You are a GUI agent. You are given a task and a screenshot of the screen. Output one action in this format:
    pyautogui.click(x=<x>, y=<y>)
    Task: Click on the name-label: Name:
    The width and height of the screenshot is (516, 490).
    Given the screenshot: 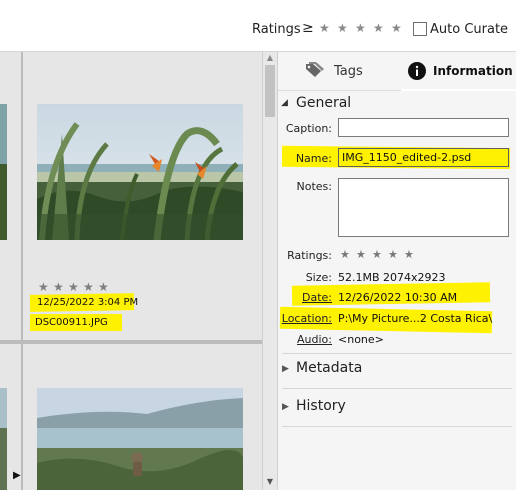 What is the action you would take?
    pyautogui.click(x=313, y=158)
    